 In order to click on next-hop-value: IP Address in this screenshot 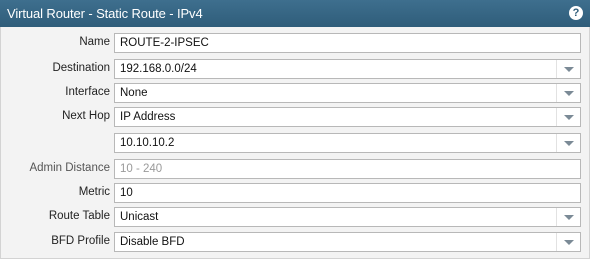, I will do `click(148, 117)`.